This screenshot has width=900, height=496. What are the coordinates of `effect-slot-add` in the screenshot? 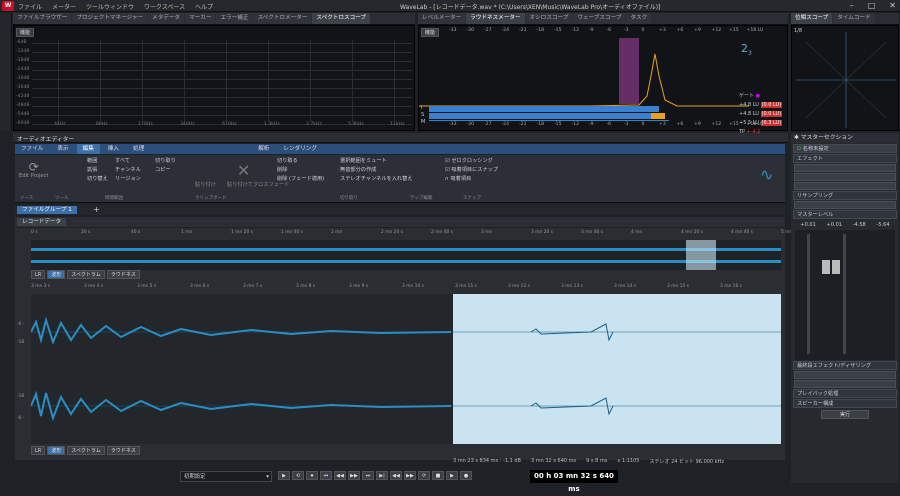 It's located at (845, 186).